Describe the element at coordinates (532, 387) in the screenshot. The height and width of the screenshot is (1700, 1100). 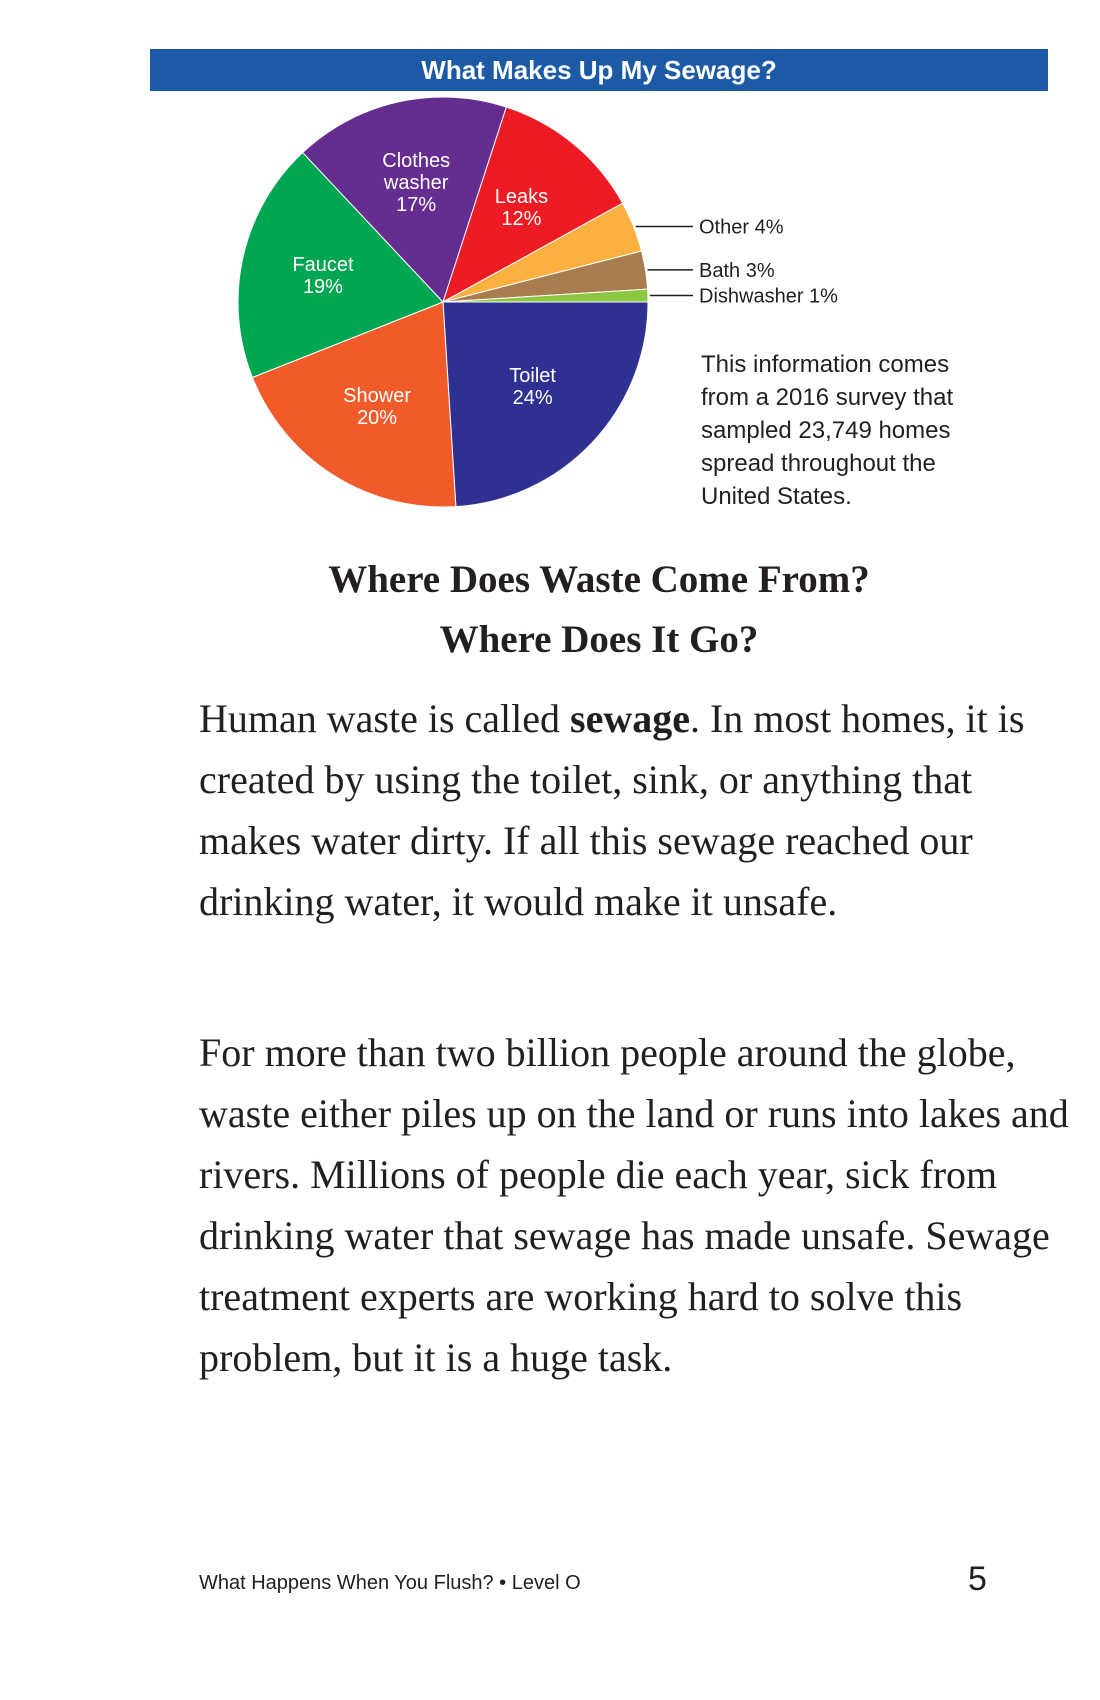
I see `slice-label-toilet: Toilet 24%` at that location.